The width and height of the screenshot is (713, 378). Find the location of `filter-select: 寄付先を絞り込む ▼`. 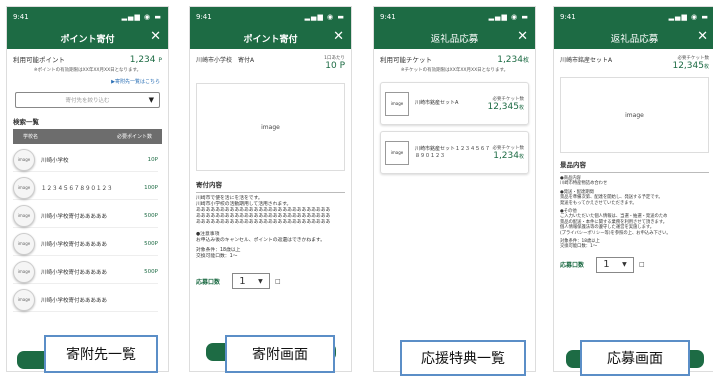

filter-select: 寄付先を絞り込む ▼ is located at coordinates (87, 100).